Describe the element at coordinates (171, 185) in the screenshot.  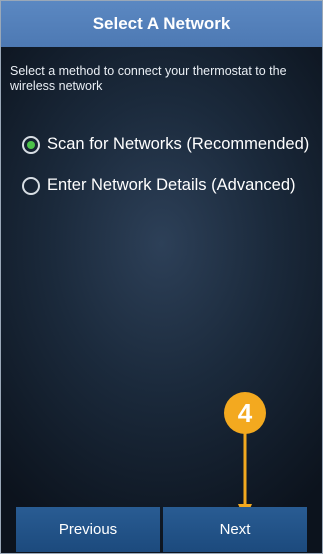
I see `option-enter-network-details-label: Enter Network Details (Advanced)` at that location.